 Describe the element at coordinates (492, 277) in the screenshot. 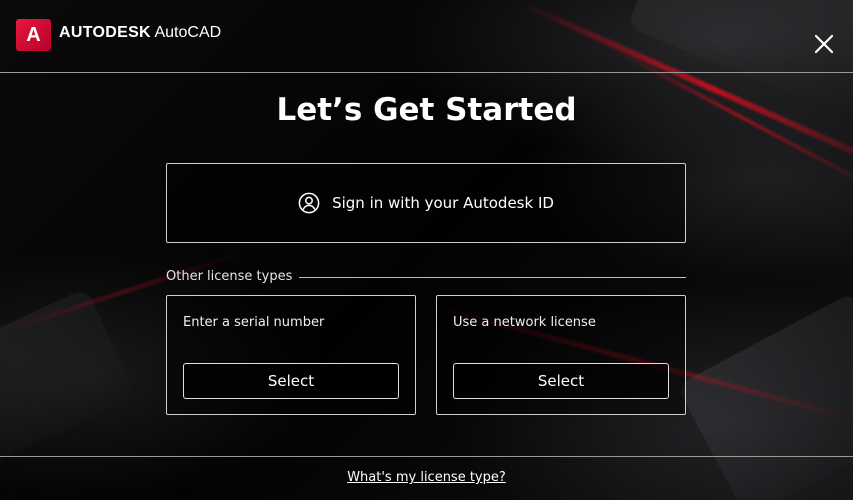

I see `section-divider` at that location.